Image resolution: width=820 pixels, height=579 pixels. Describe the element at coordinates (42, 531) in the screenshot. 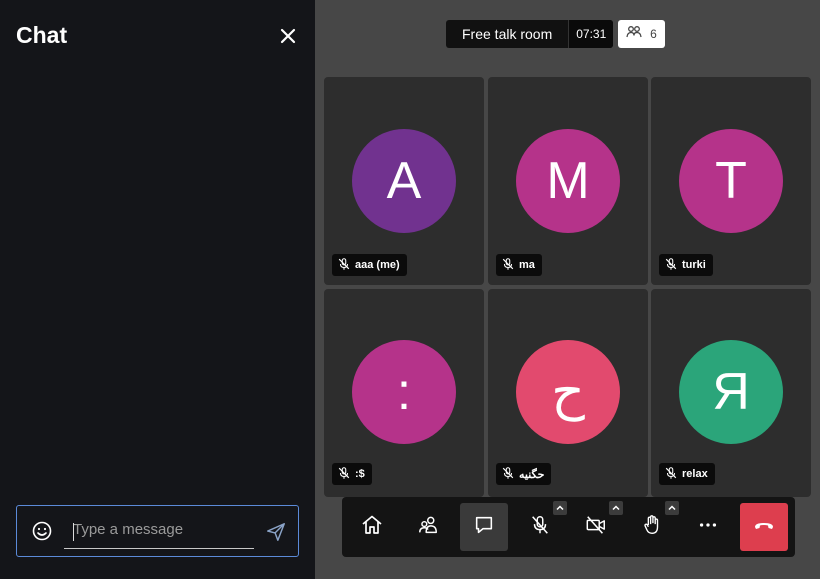

I see `emoji-icon` at that location.